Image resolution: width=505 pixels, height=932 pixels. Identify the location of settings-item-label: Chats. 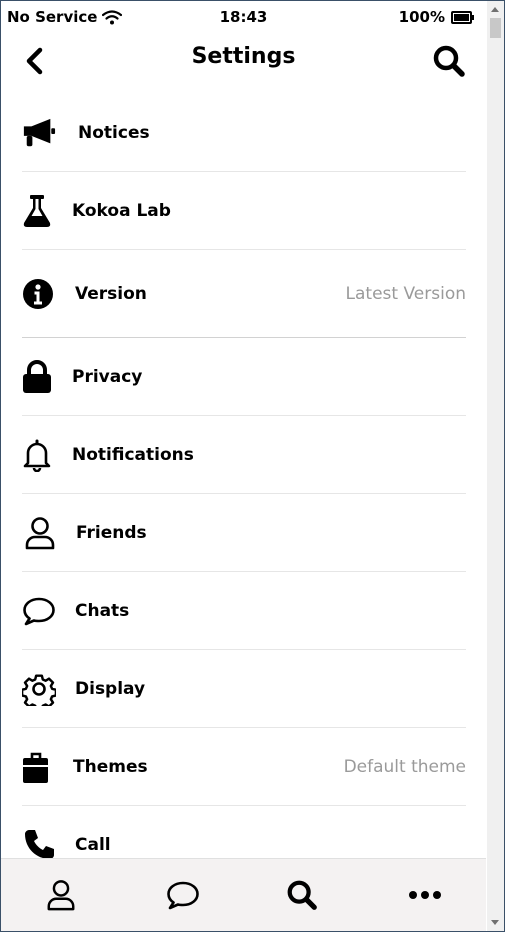
(102, 610).